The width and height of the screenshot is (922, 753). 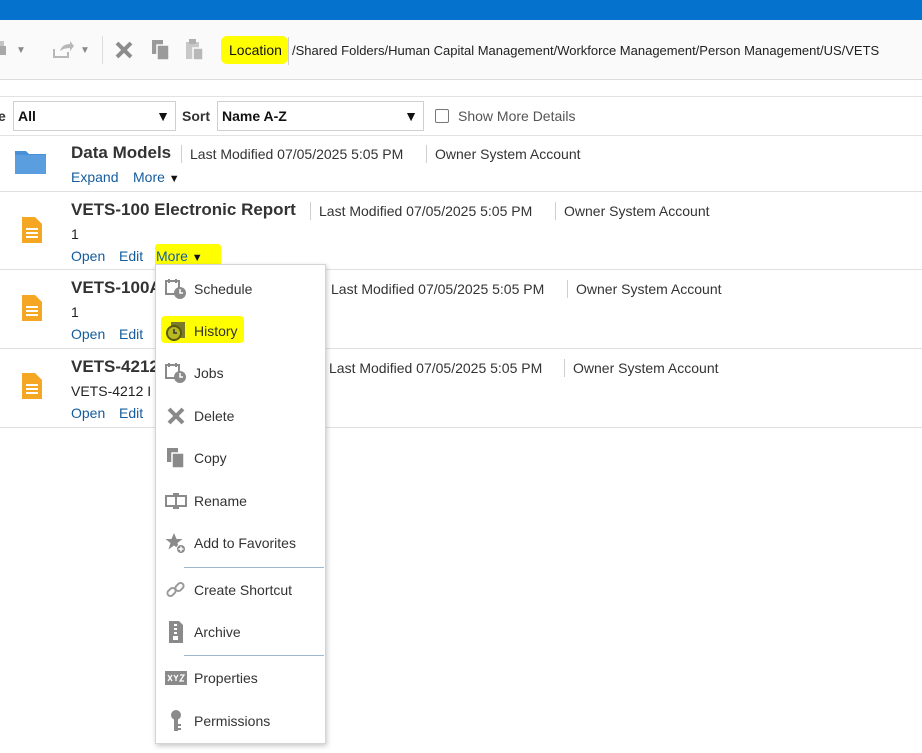 What do you see at coordinates (461, 10) in the screenshot?
I see `top-banner` at bounding box center [461, 10].